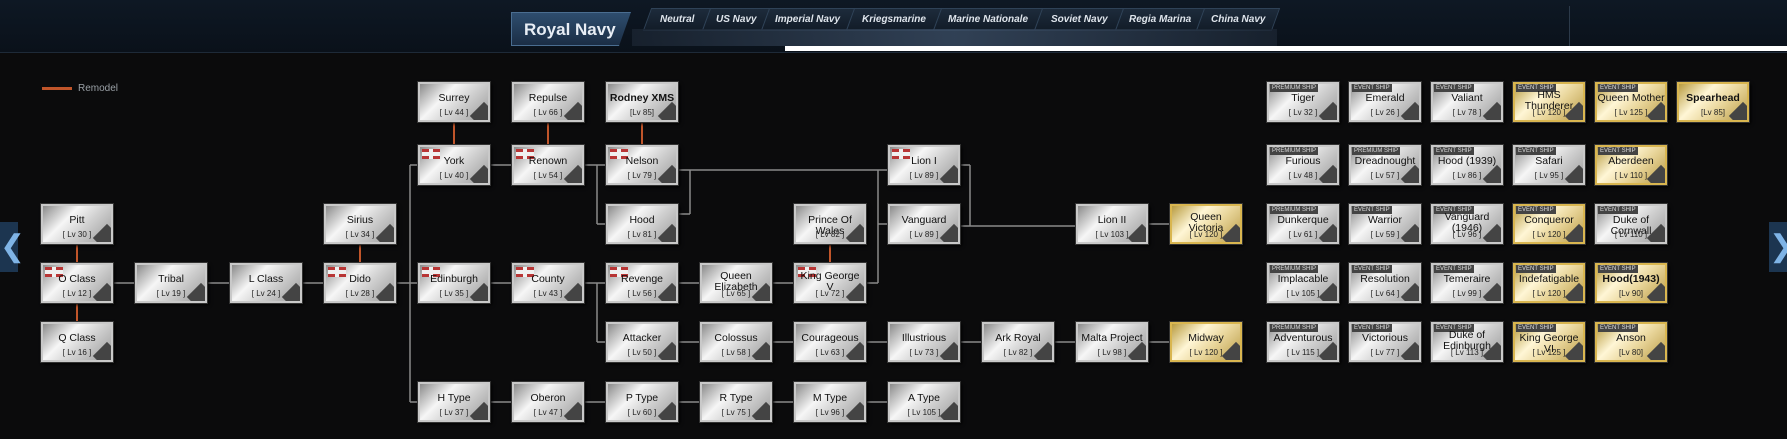 The width and height of the screenshot is (1787, 439). What do you see at coordinates (77, 283) in the screenshot?
I see `ship-card-oclass: O Class[ Lv 12 ]` at bounding box center [77, 283].